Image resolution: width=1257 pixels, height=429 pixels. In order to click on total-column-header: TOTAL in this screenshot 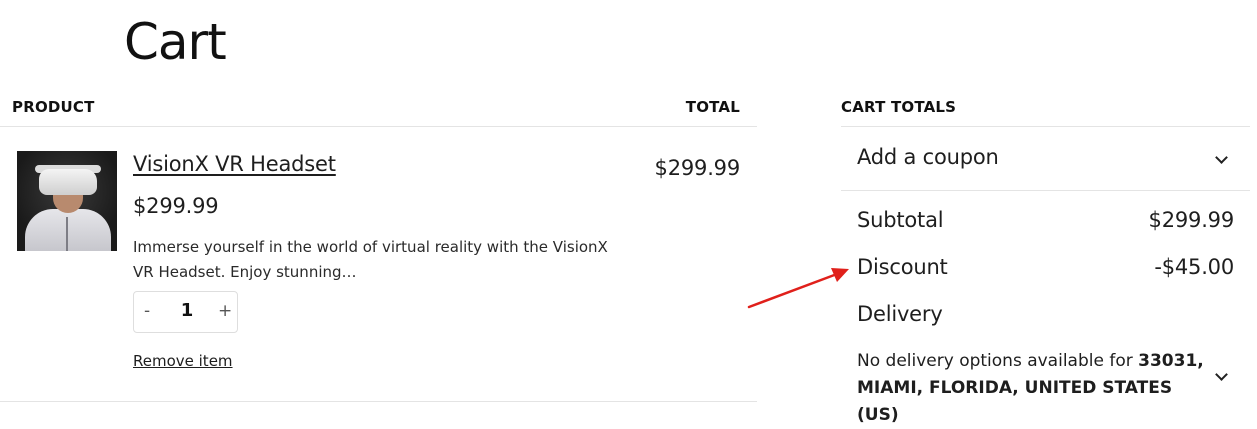, I will do `click(712, 107)`.